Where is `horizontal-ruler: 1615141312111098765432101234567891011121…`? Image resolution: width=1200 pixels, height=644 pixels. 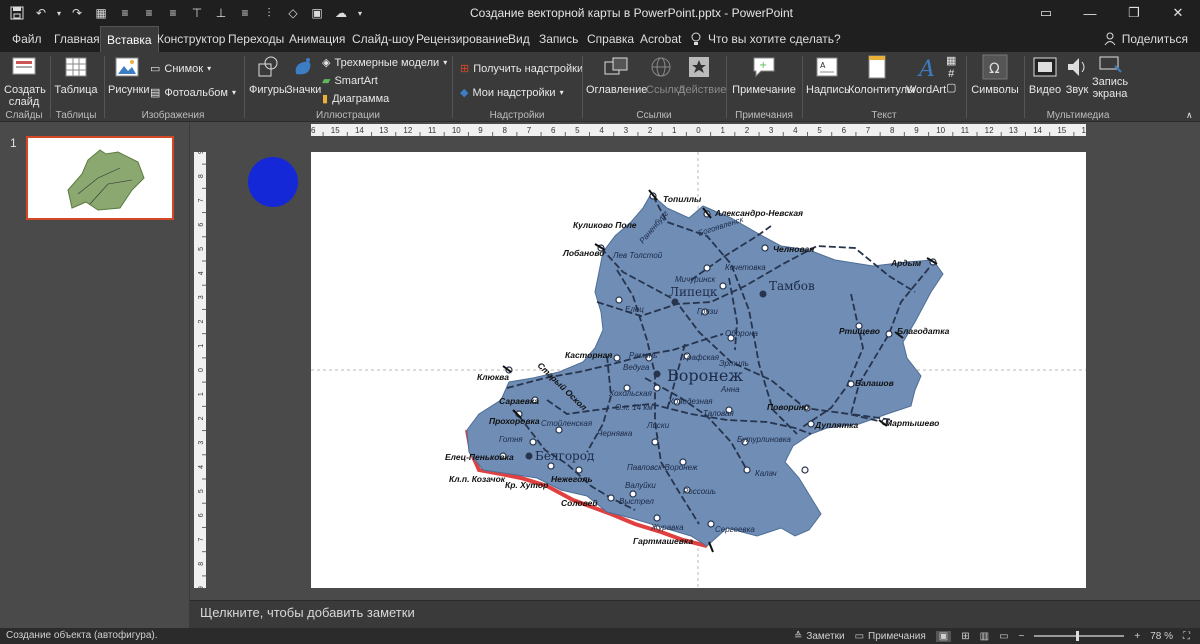
horizontal-ruler: 1615141312111098765432101234567891011121… is located at coordinates (698, 130).